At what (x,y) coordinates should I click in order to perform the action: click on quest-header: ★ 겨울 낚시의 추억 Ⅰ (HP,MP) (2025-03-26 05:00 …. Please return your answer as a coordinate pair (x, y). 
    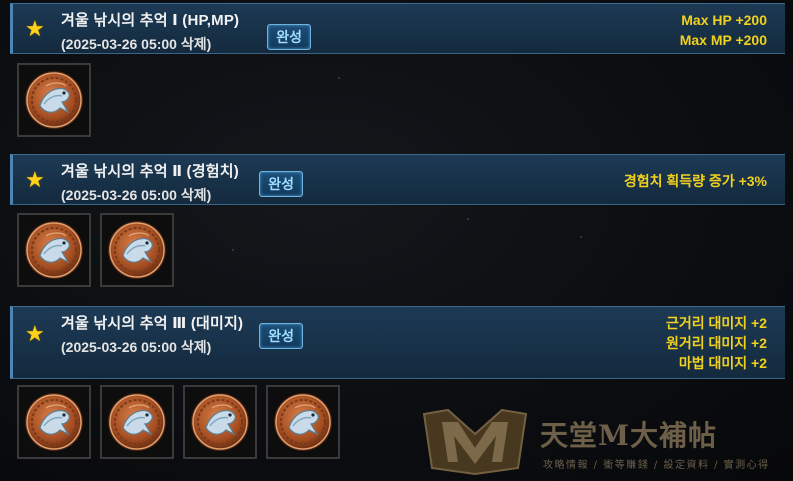
    Looking at the image, I should click on (397, 28).